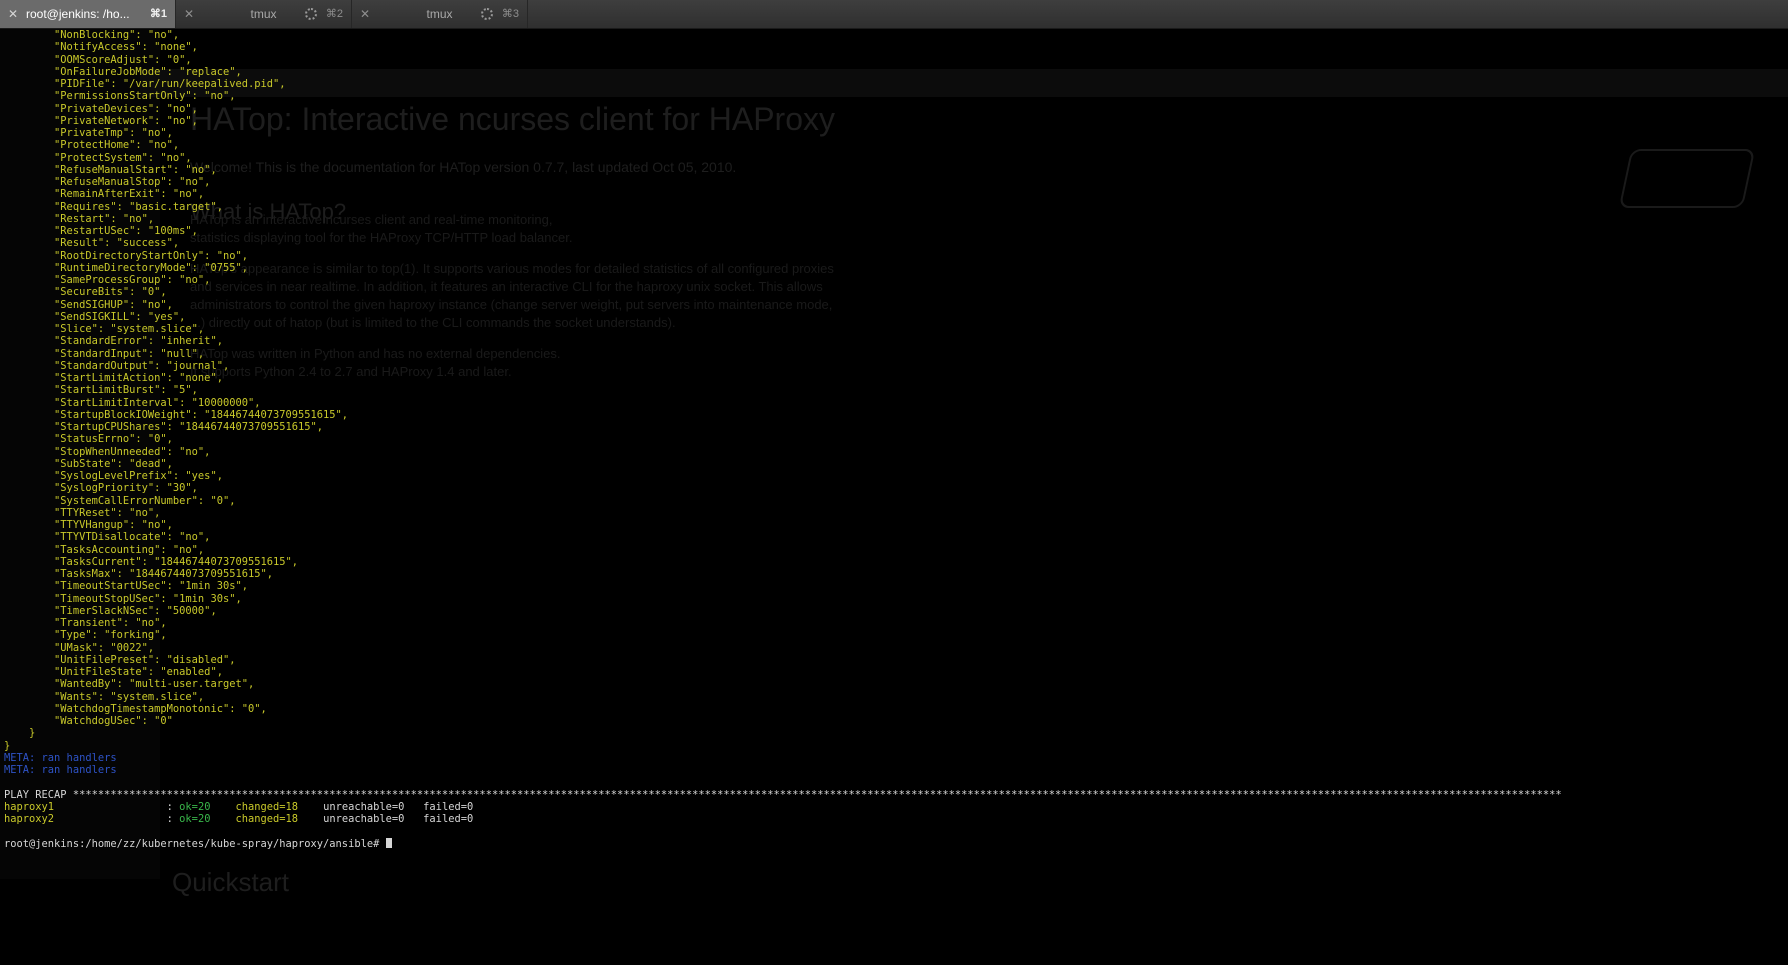  Describe the element at coordinates (85, 292) in the screenshot. I see `property-entry: "SecureBits": "0",` at that location.